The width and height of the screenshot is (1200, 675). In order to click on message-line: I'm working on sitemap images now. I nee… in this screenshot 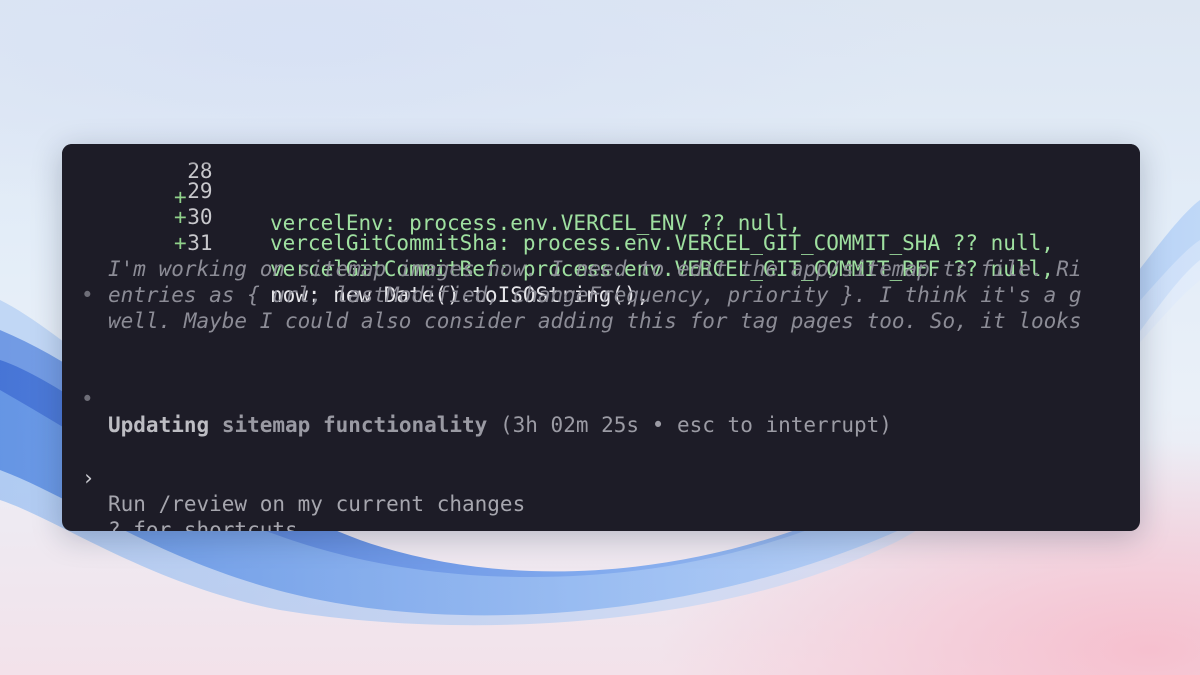, I will do `click(595, 269)`.